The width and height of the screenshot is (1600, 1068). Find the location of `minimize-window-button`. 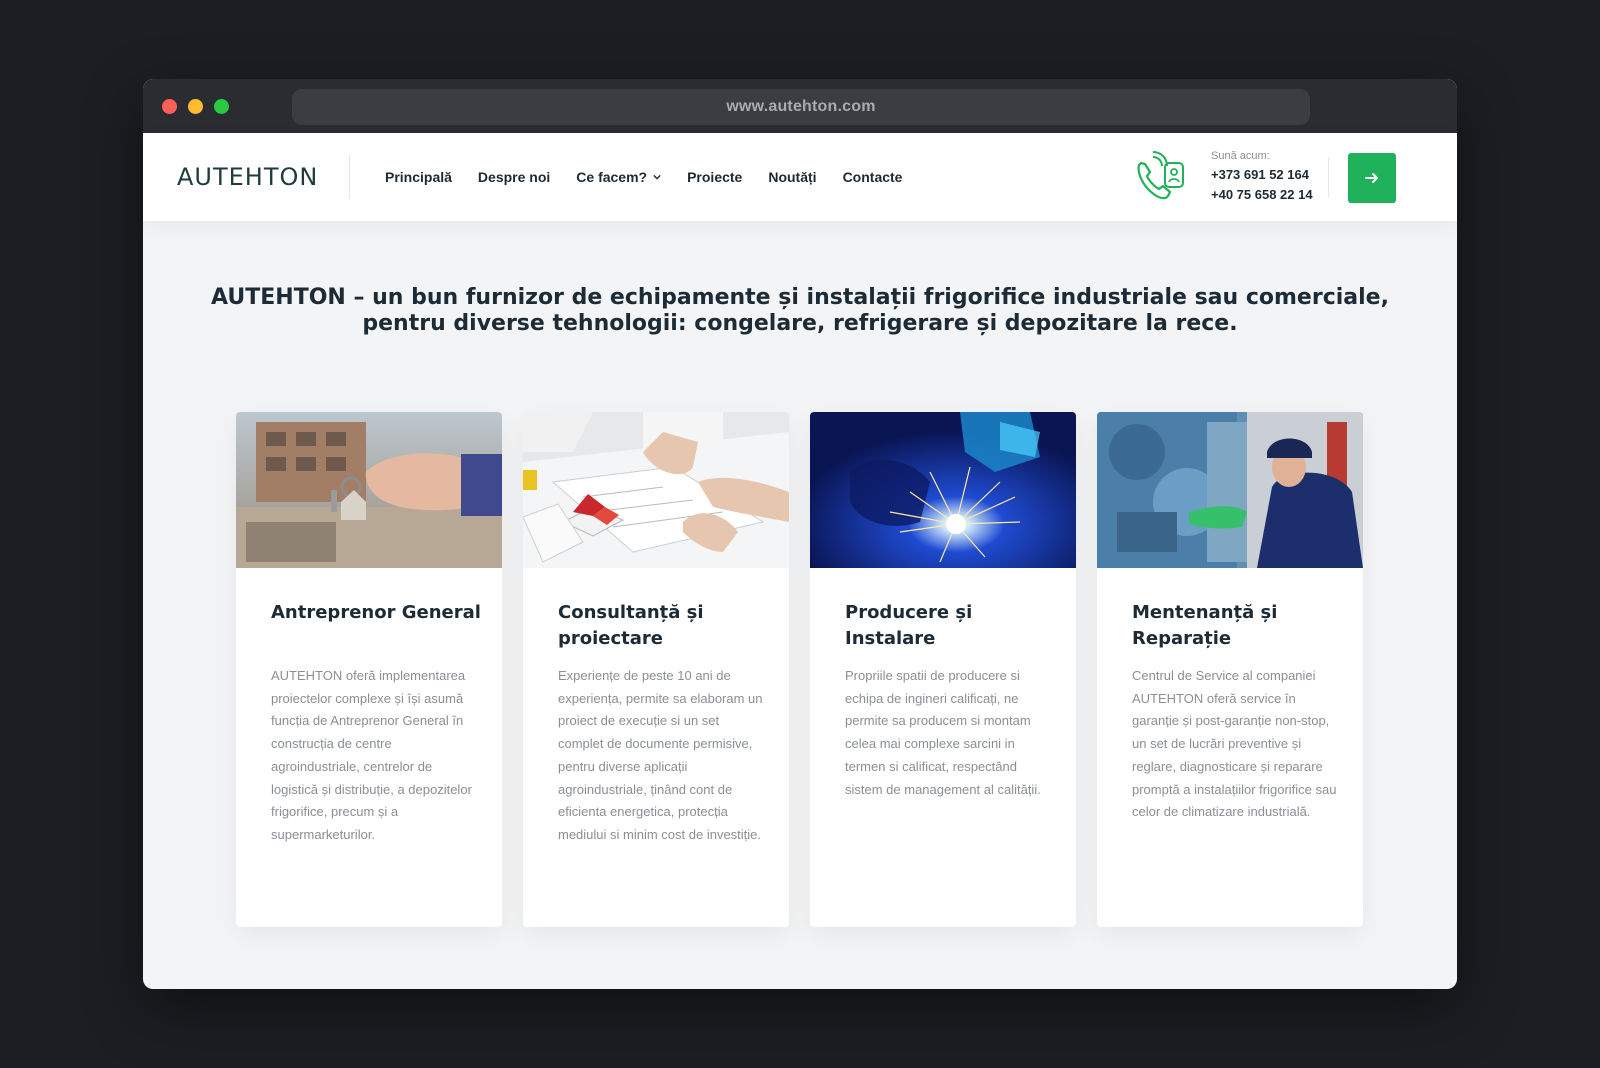

minimize-window-button is located at coordinates (195, 106).